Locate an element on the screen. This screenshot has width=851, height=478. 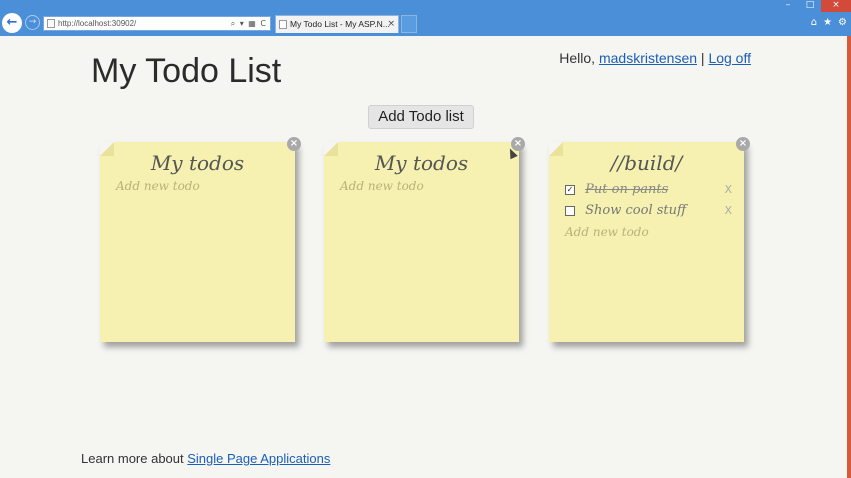
close-window-button: × is located at coordinates (836, 6).